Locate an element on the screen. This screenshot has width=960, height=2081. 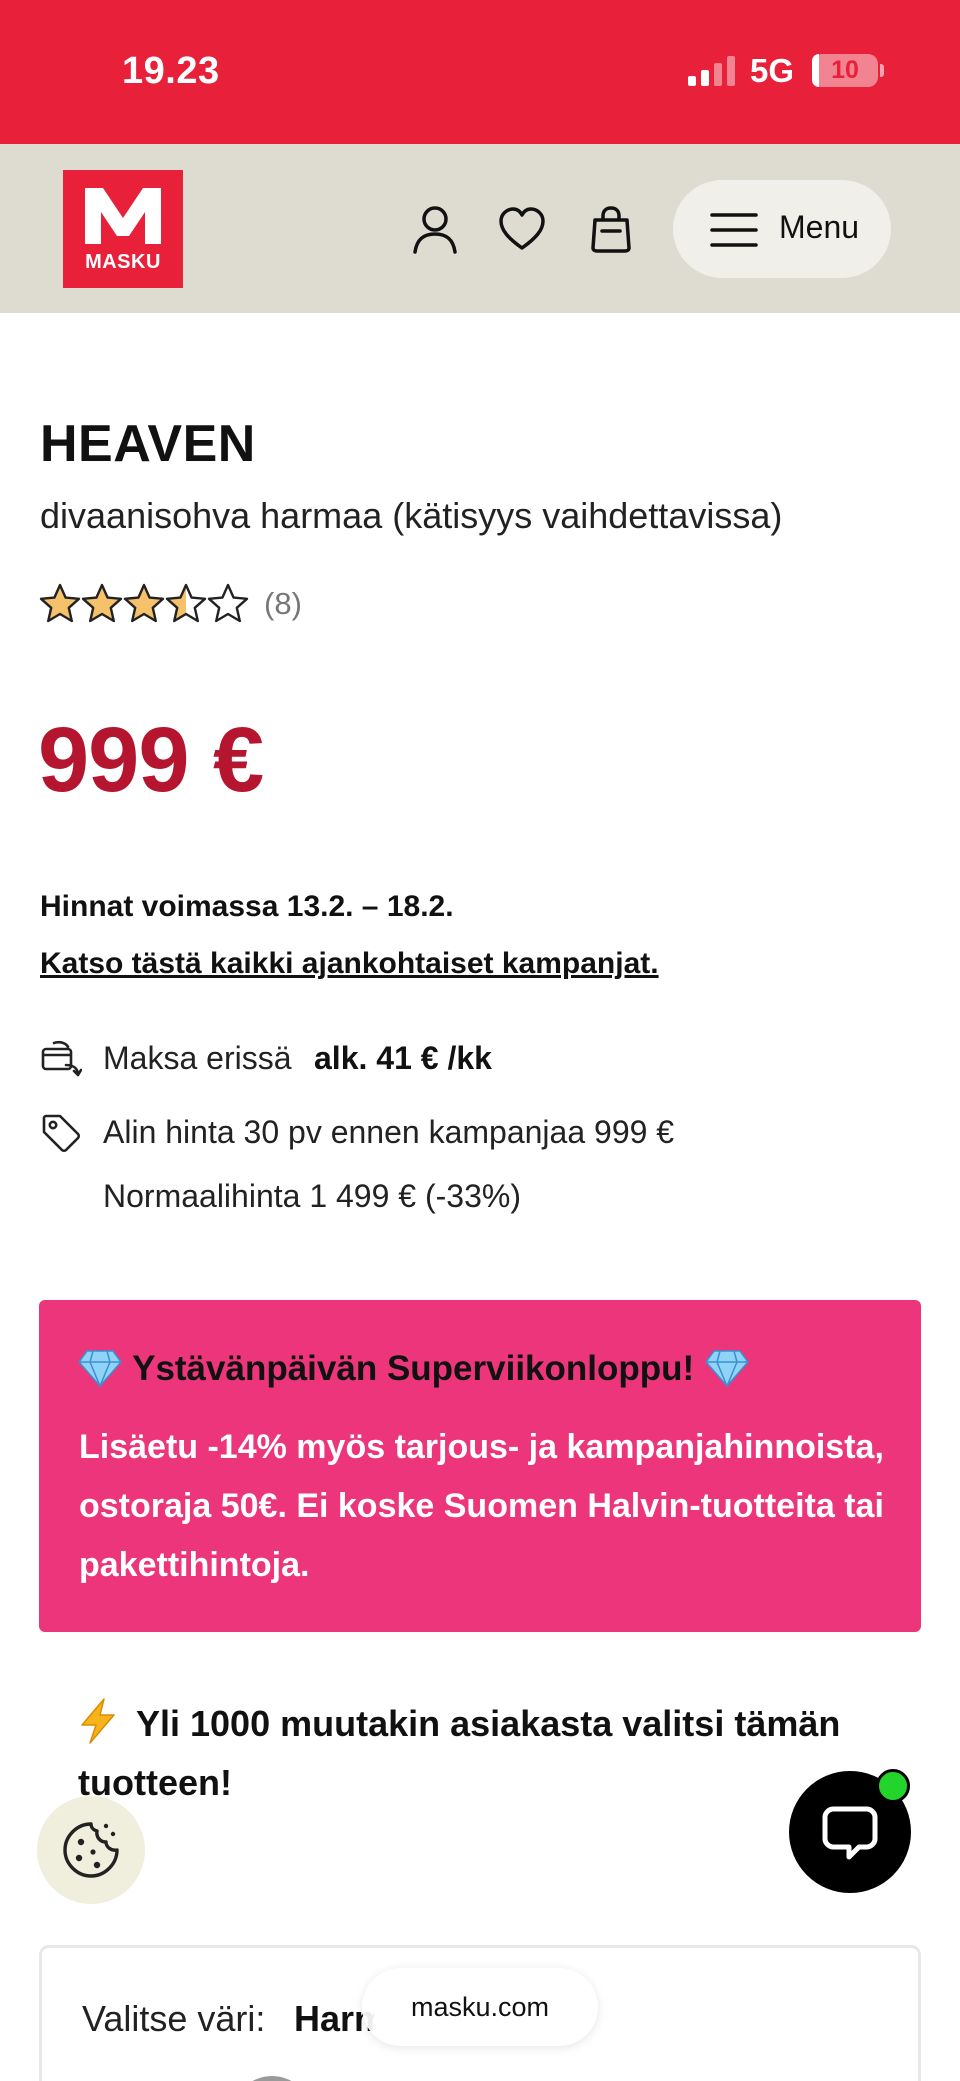
masku-logo: MASKU is located at coordinates (123, 229).